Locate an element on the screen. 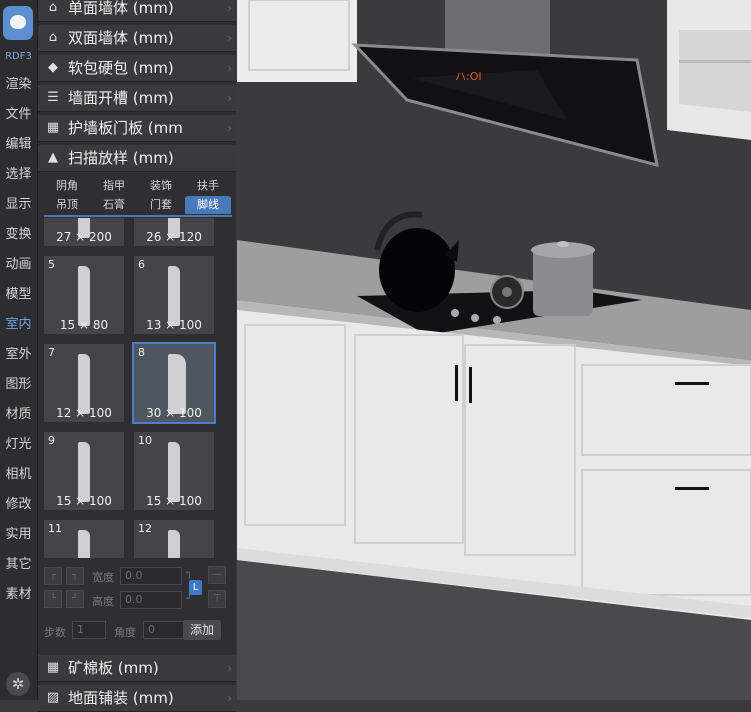 This screenshot has height=712, width=751. nav-item-17: 素材 is located at coordinates (18, 595).